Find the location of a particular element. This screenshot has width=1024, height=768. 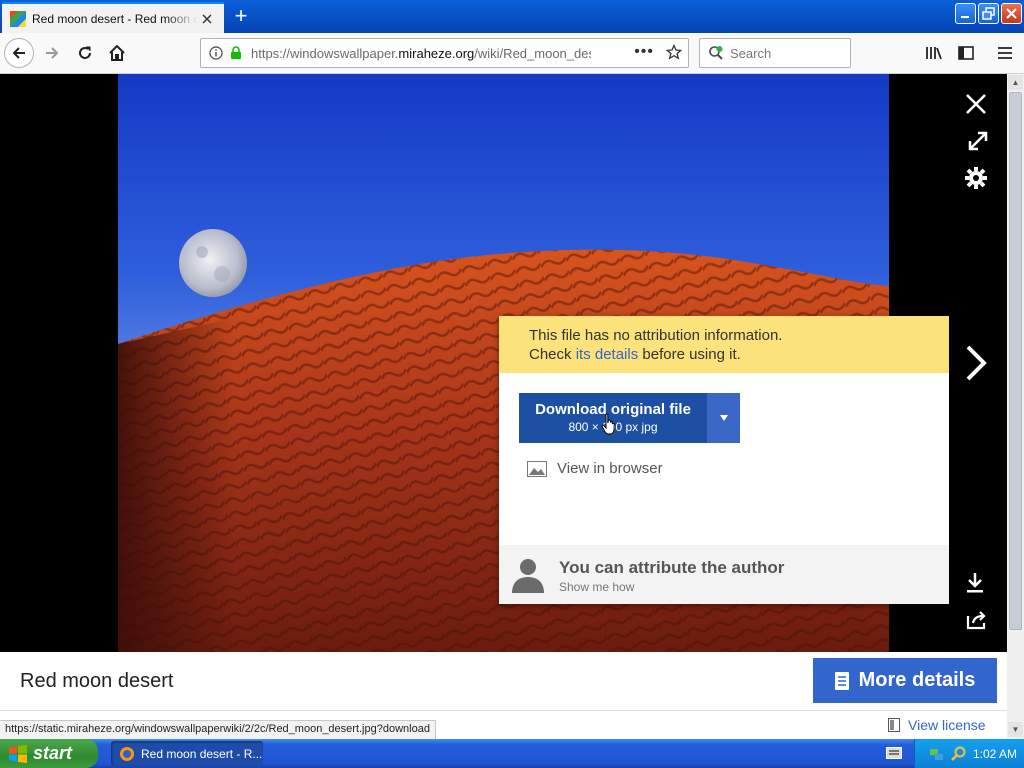

menu-button is located at coordinates (1005, 53).